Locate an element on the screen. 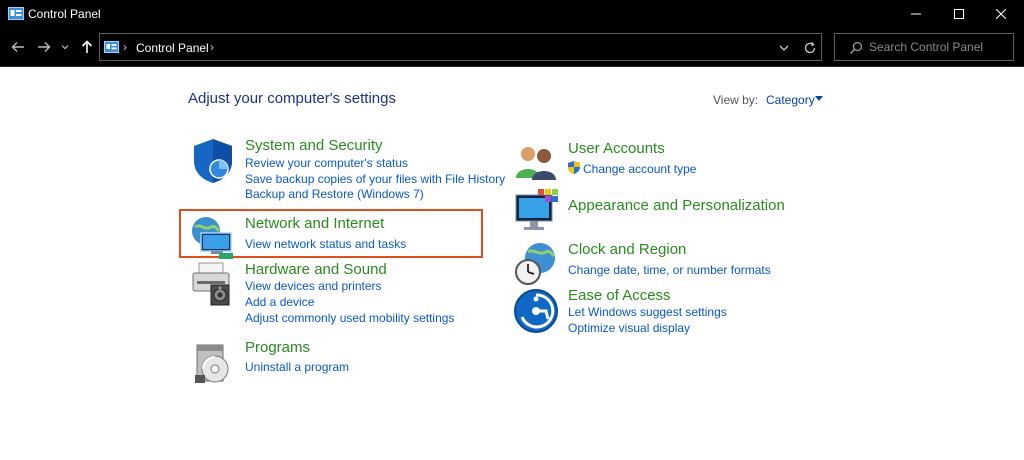 The image size is (1024, 460). view-by-caret-icon is located at coordinates (819, 98).